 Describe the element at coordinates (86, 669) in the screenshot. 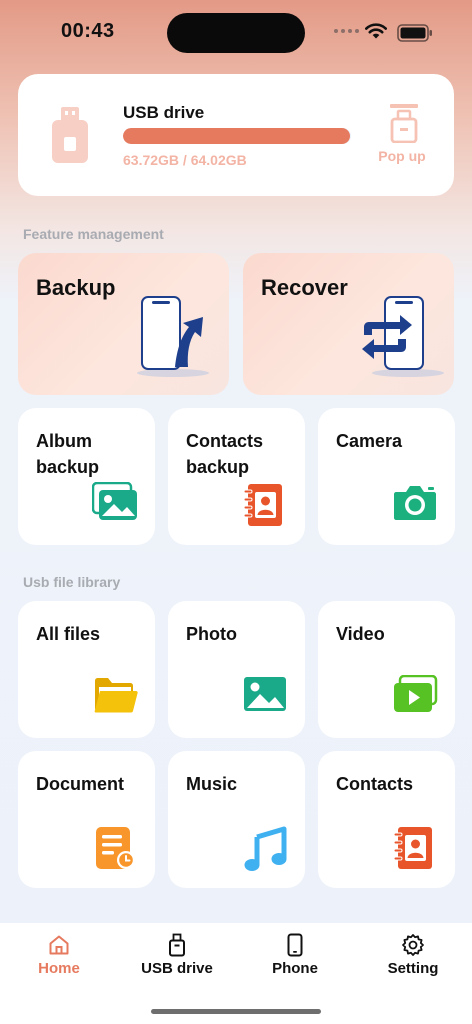

I see `all-files-tile: All files` at that location.